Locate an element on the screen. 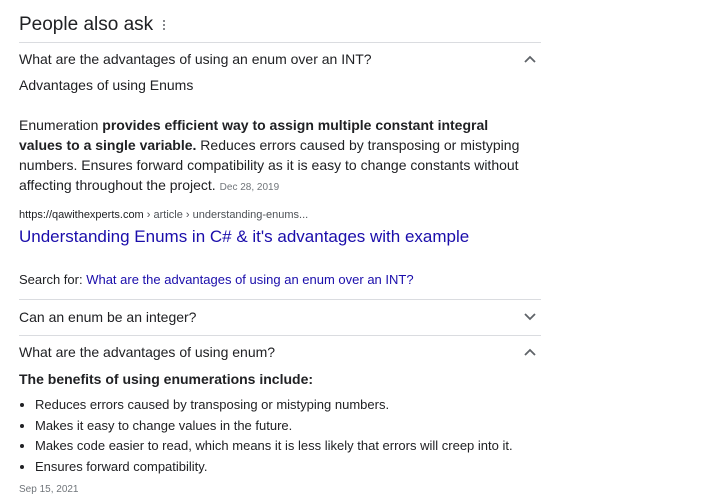 The image size is (701, 495). more-vert-icon is located at coordinates (164, 25).